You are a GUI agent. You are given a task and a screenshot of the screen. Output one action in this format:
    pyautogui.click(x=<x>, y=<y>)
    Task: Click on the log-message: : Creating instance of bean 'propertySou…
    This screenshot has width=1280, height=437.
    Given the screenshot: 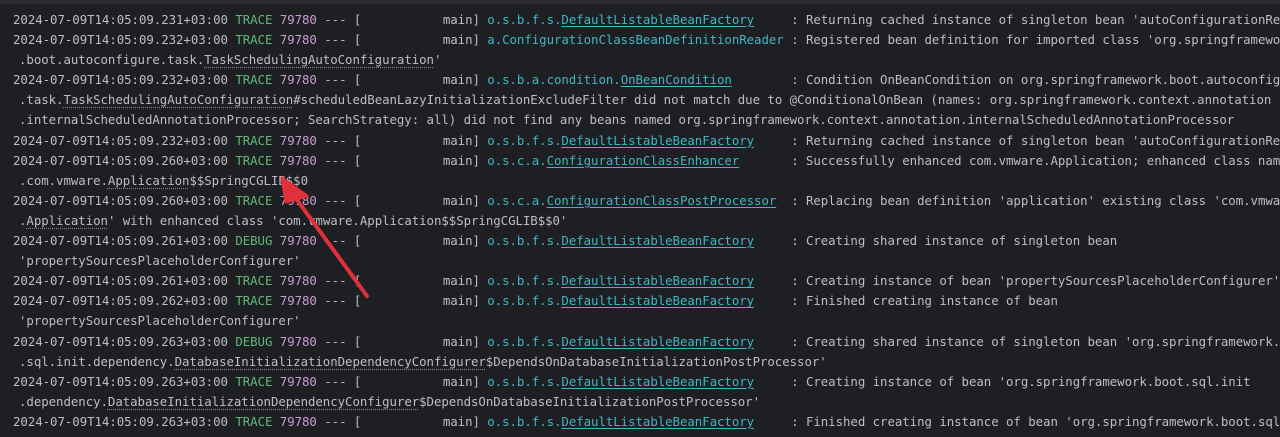 What is the action you would take?
    pyautogui.click(x=1035, y=281)
    